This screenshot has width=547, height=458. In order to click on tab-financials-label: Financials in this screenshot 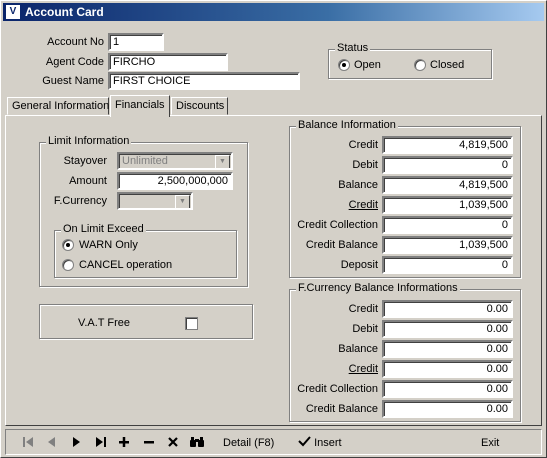, I will do `click(140, 105)`.